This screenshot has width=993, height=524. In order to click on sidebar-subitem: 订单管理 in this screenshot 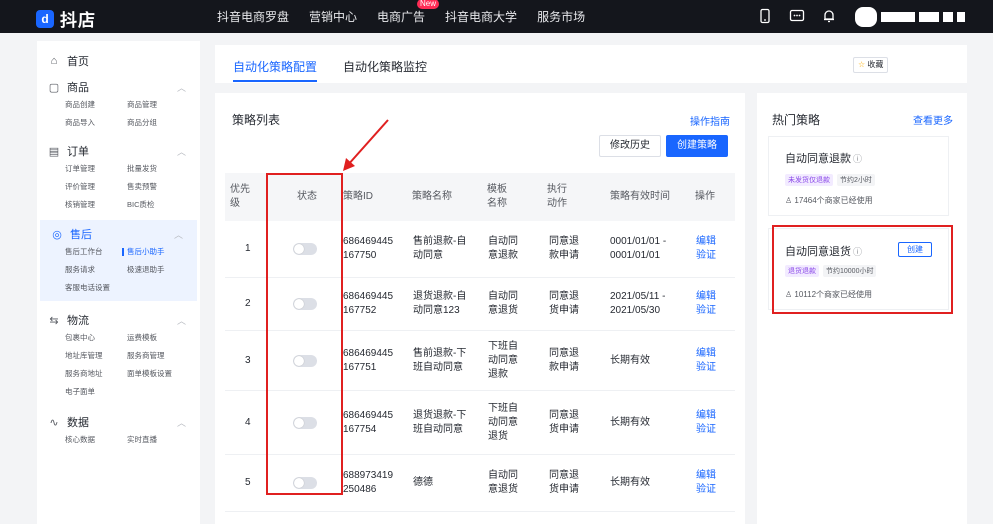, I will do `click(96, 169)`.